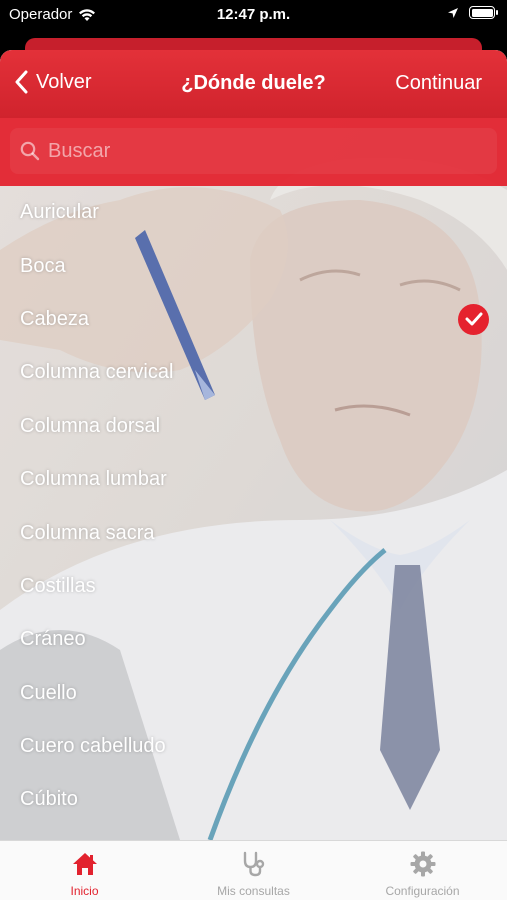 The height and width of the screenshot is (900, 507). I want to click on list-item: Columna dorsal, so click(253, 426).